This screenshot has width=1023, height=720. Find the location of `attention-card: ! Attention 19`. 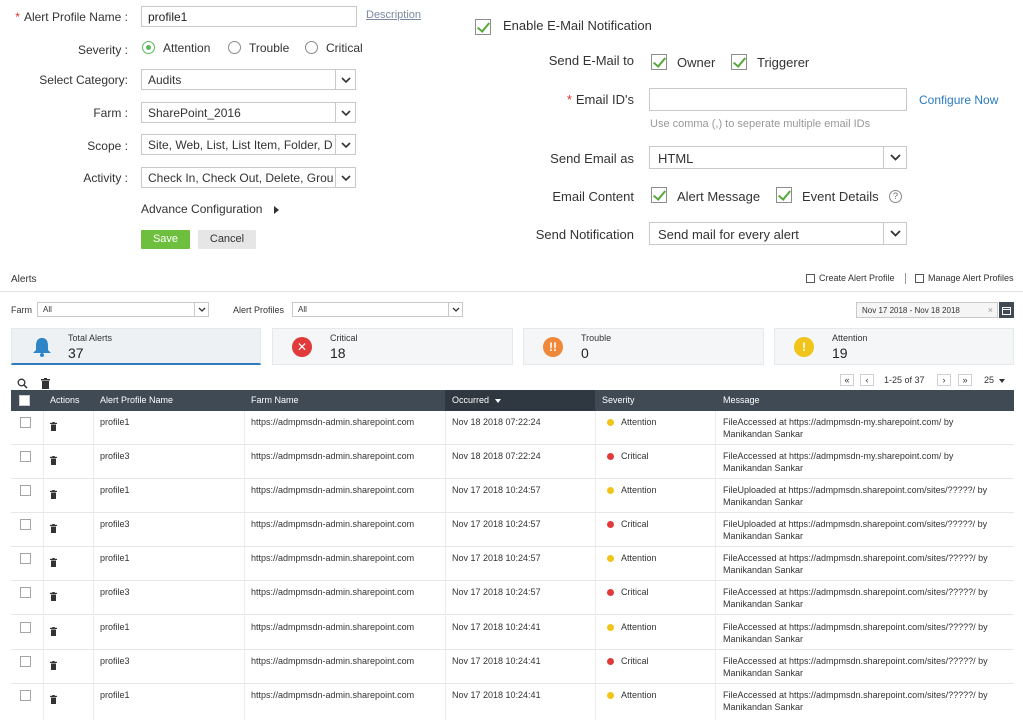

attention-card: ! Attention 19 is located at coordinates (894, 346).